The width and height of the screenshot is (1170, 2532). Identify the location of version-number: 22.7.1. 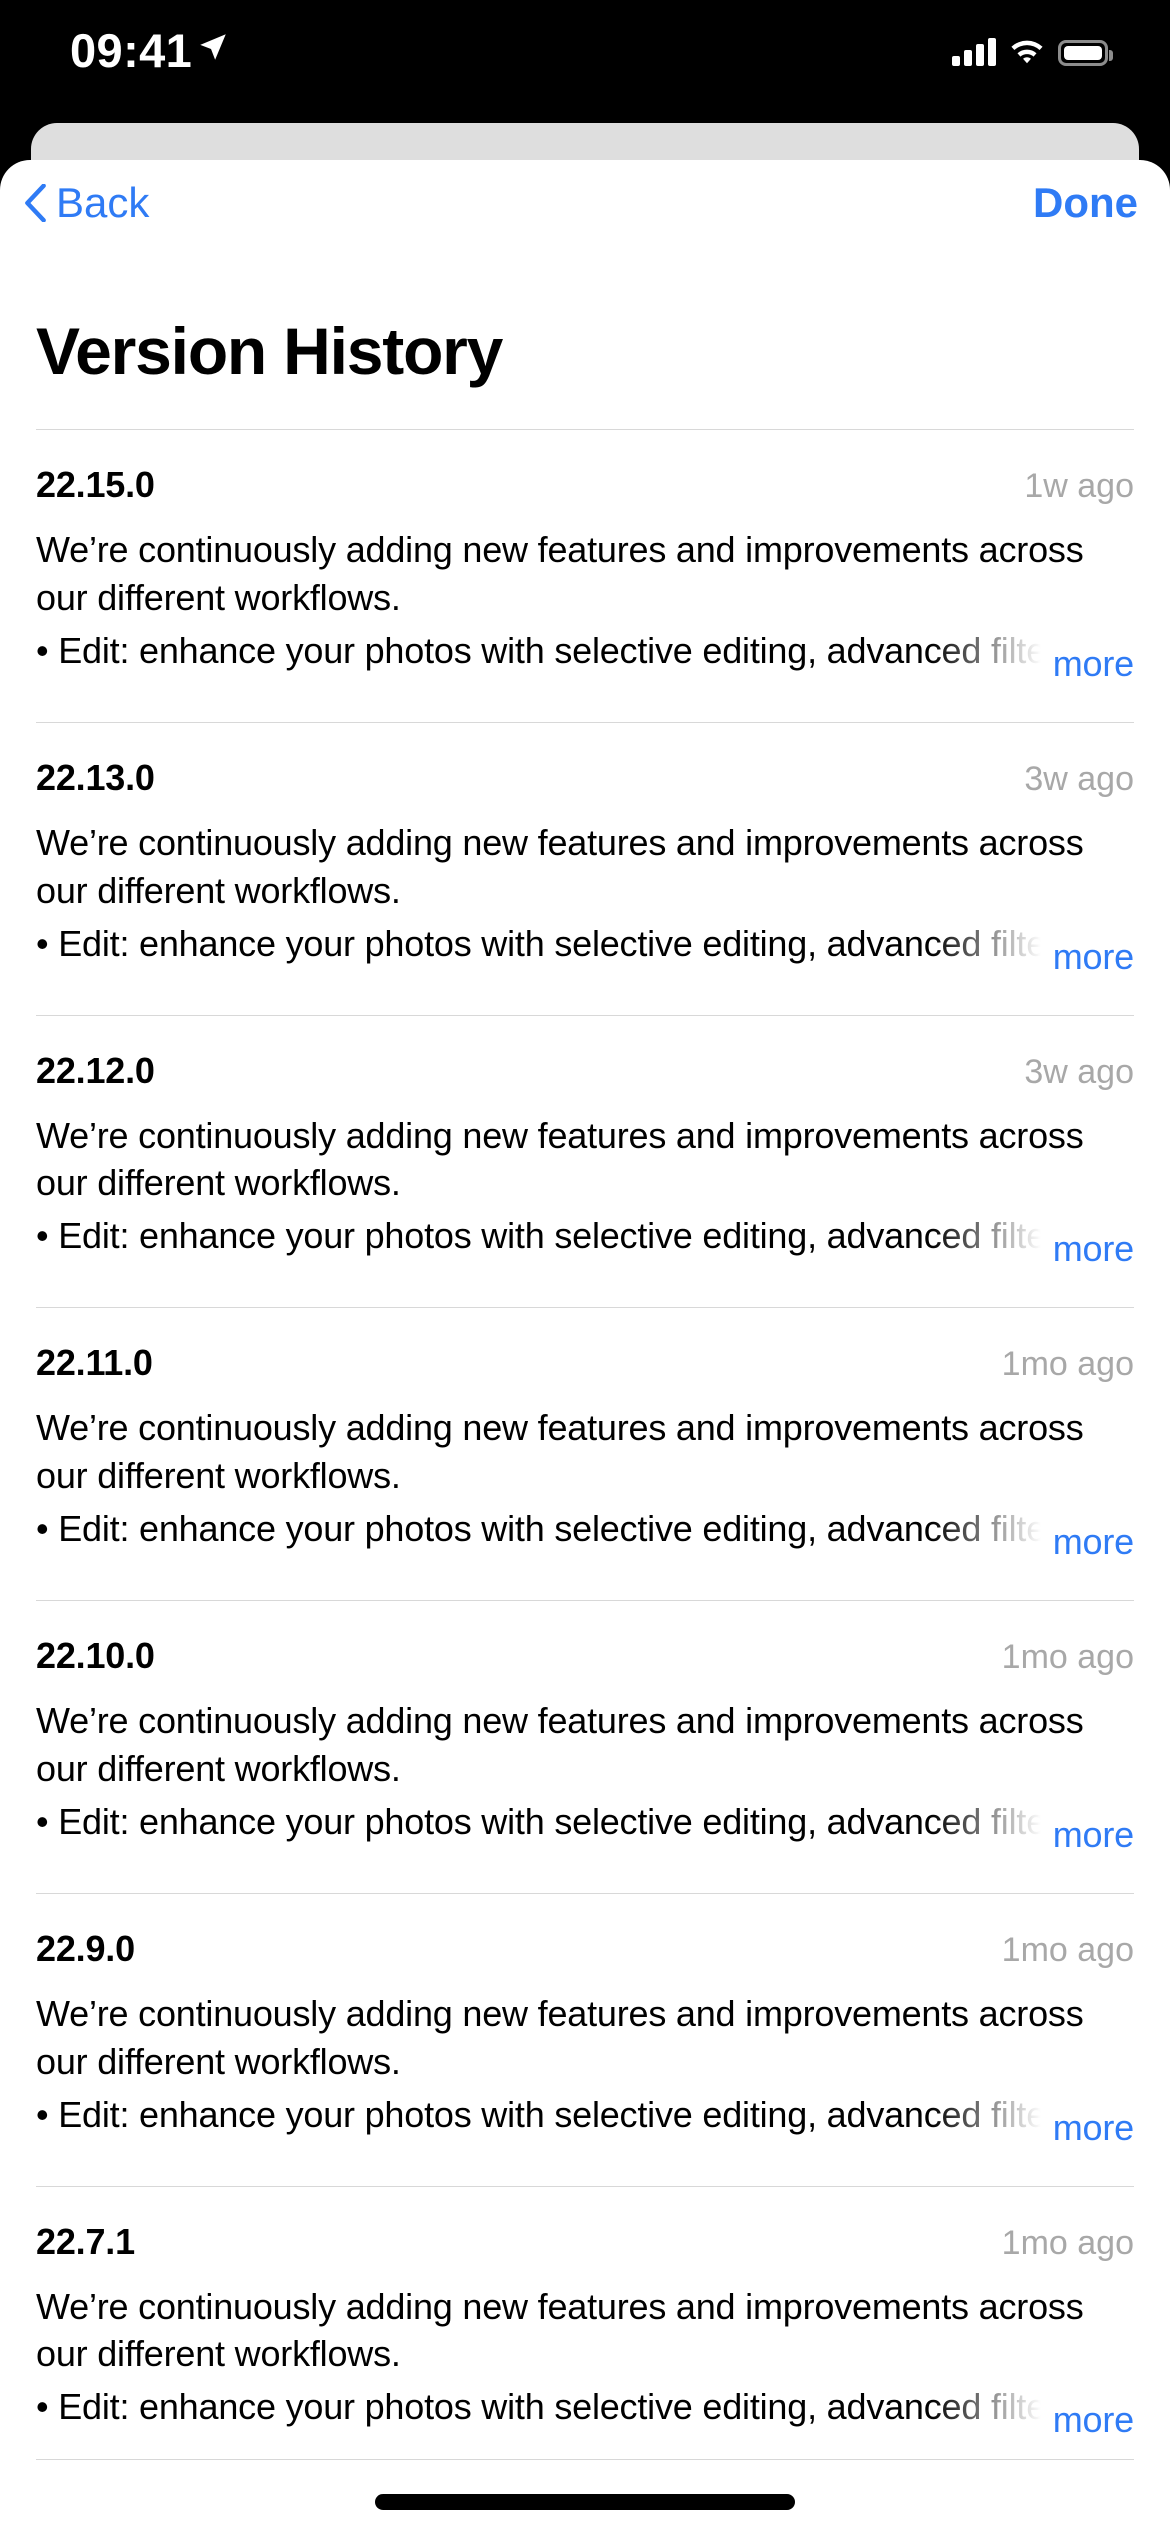
(85, 2241).